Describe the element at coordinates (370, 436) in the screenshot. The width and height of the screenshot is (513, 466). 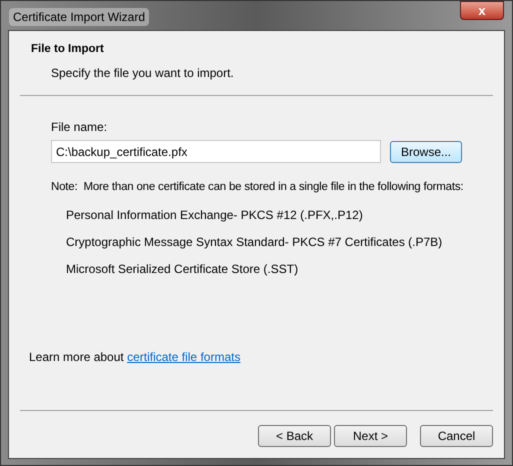
I see `wizard-button: Next >` at that location.